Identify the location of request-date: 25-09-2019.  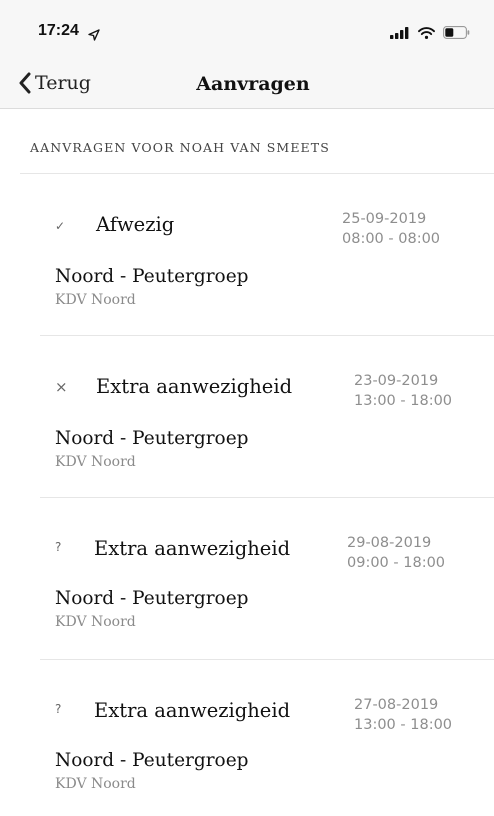
(384, 219).